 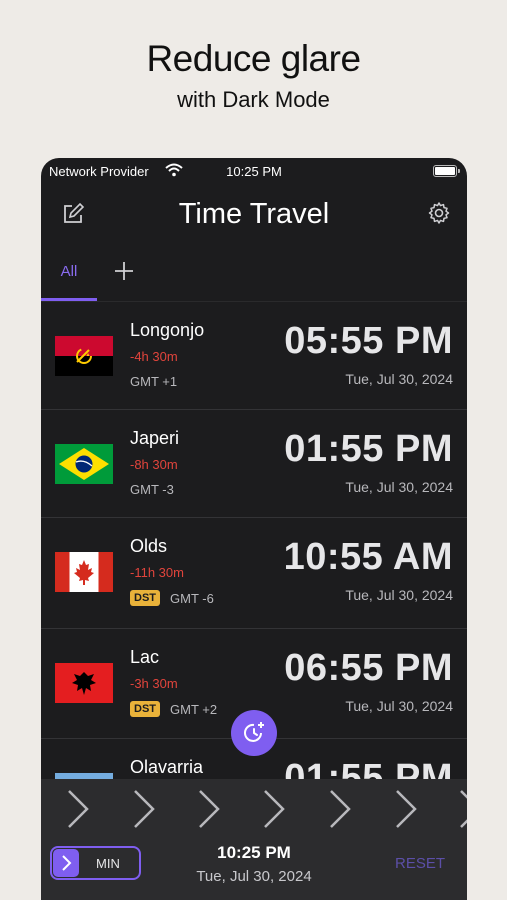 I want to click on status-bar: Network Provider 10:25 PM, so click(x=254, y=171).